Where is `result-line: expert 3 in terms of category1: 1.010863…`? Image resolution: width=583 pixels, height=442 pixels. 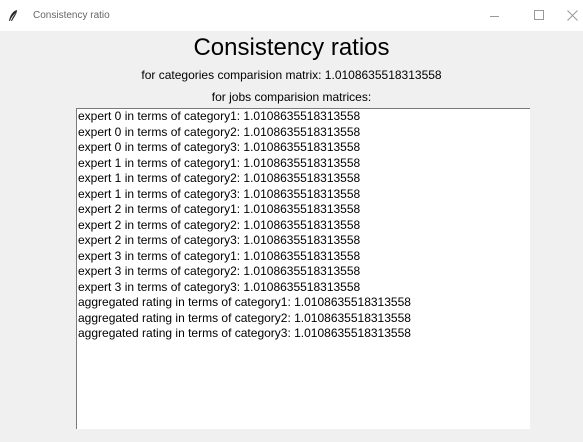 result-line: expert 3 in terms of category1: 1.010863… is located at coordinates (219, 255).